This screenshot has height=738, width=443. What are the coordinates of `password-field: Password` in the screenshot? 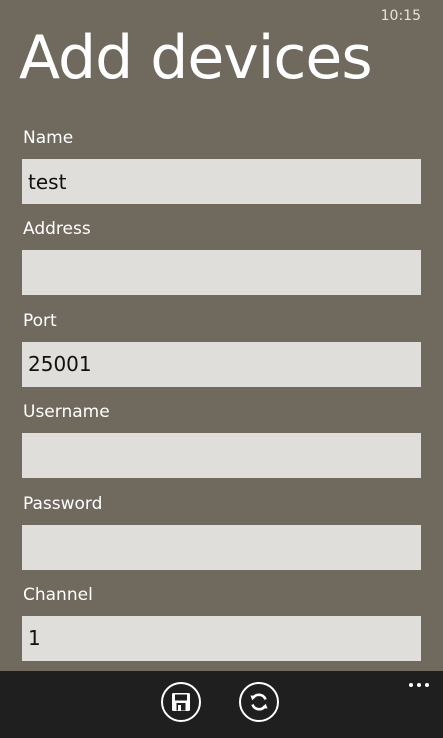 It's located at (221, 535).